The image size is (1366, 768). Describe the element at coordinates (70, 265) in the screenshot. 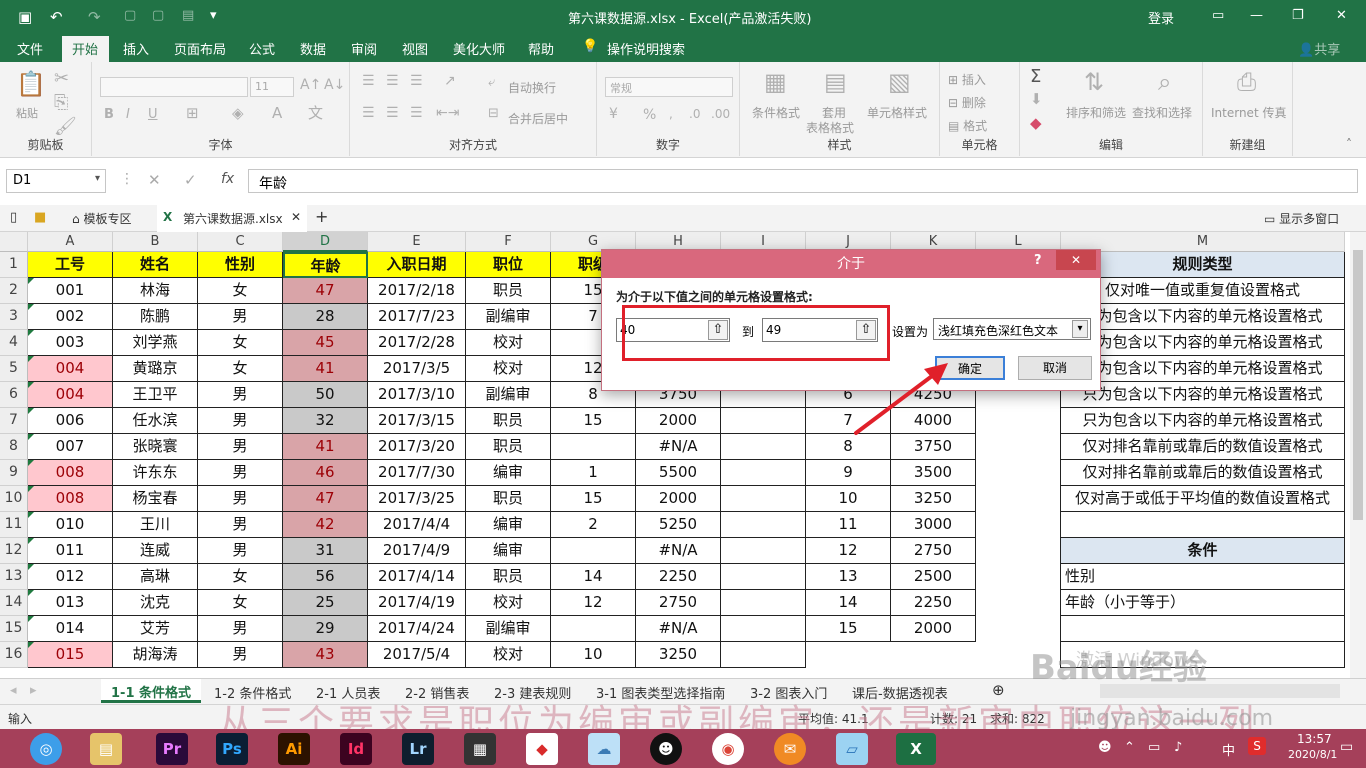

I see `table-header-a: 工号` at that location.